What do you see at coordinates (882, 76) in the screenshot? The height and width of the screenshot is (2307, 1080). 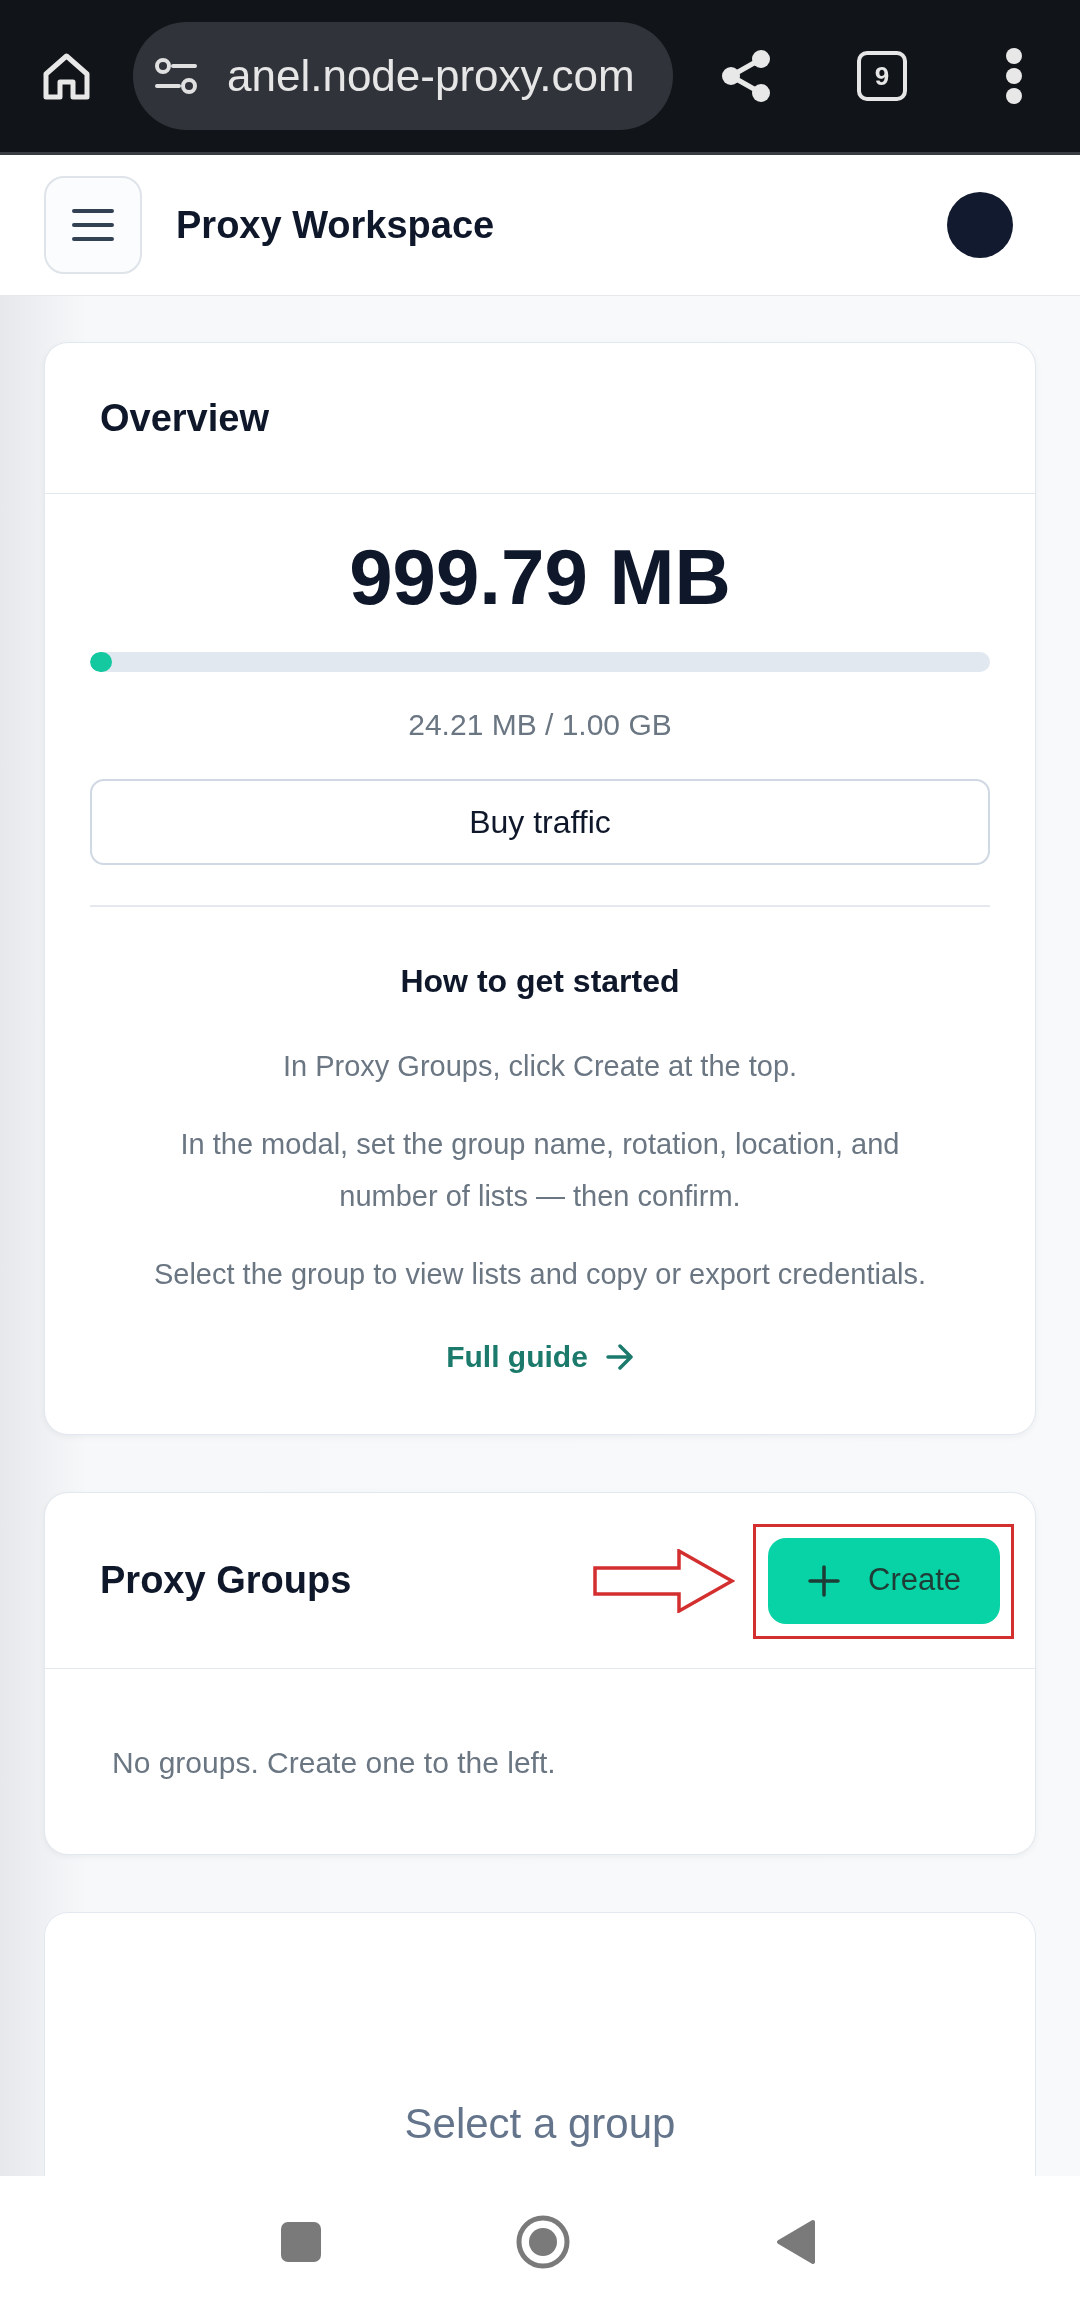 I see `tab-switcher-button: 9` at bounding box center [882, 76].